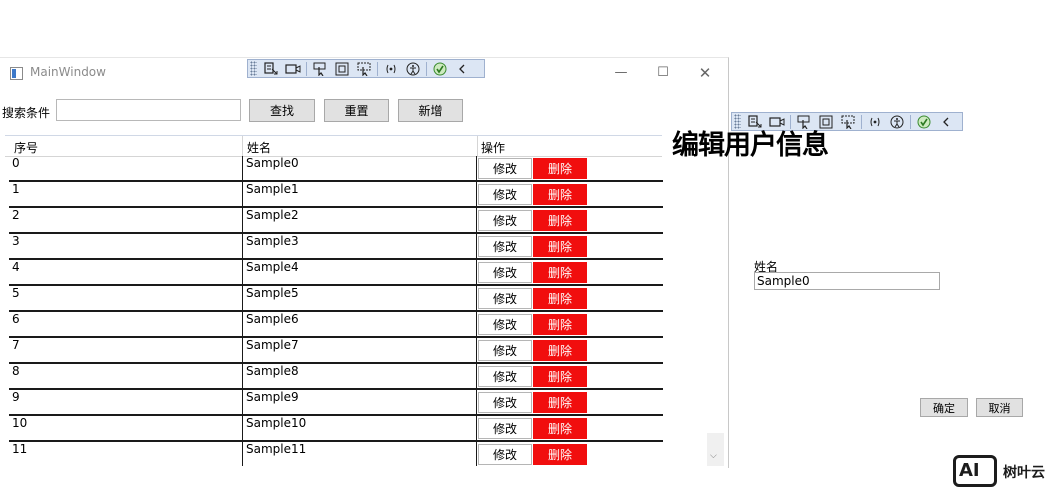  What do you see at coordinates (944, 407) in the screenshot?
I see `confirm-button: 确定` at bounding box center [944, 407].